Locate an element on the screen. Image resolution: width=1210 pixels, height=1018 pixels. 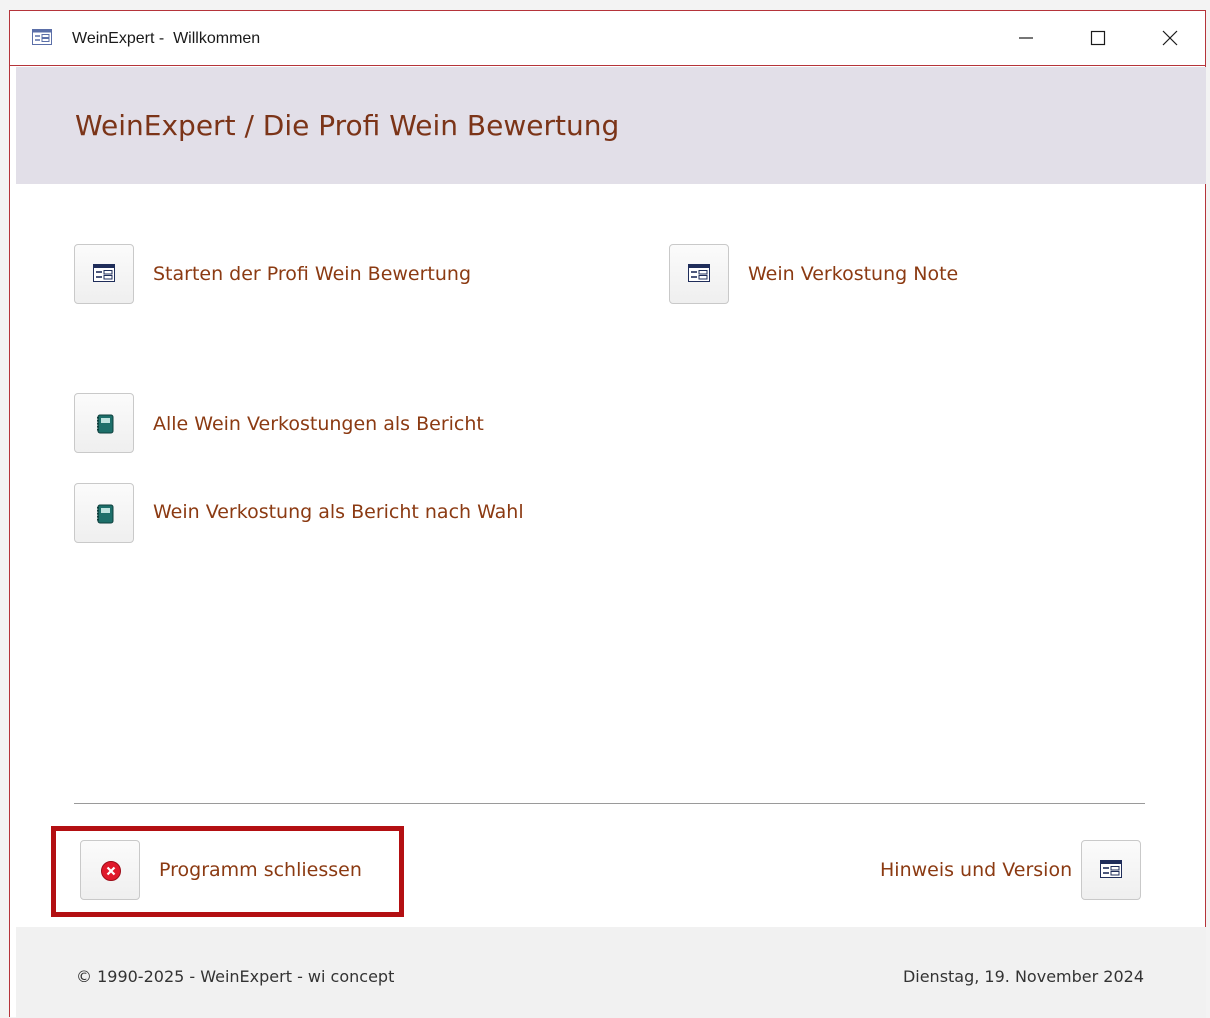
all-reports-label: Alle Wein Verkostungen als Bericht is located at coordinates (318, 424).